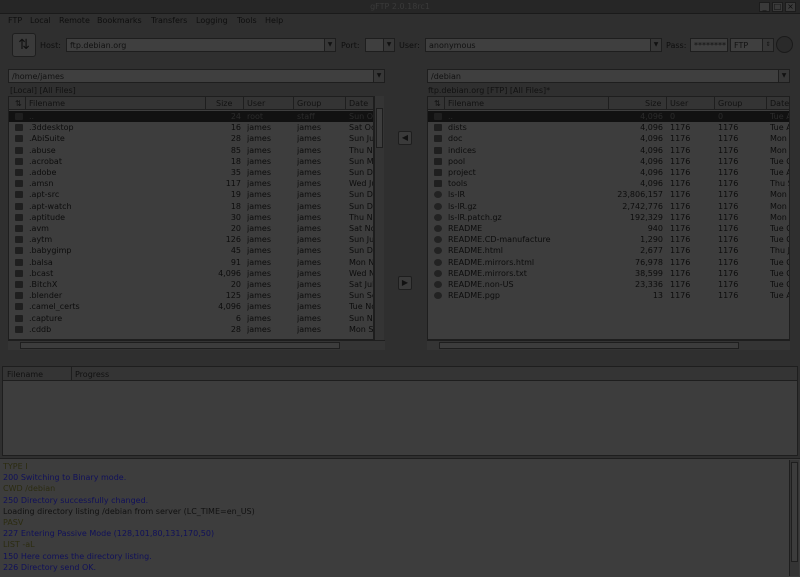 The height and width of the screenshot is (577, 800). I want to click on local-file-row: .camel_certs 4,096 james james Tue Nov, so click(191, 306).